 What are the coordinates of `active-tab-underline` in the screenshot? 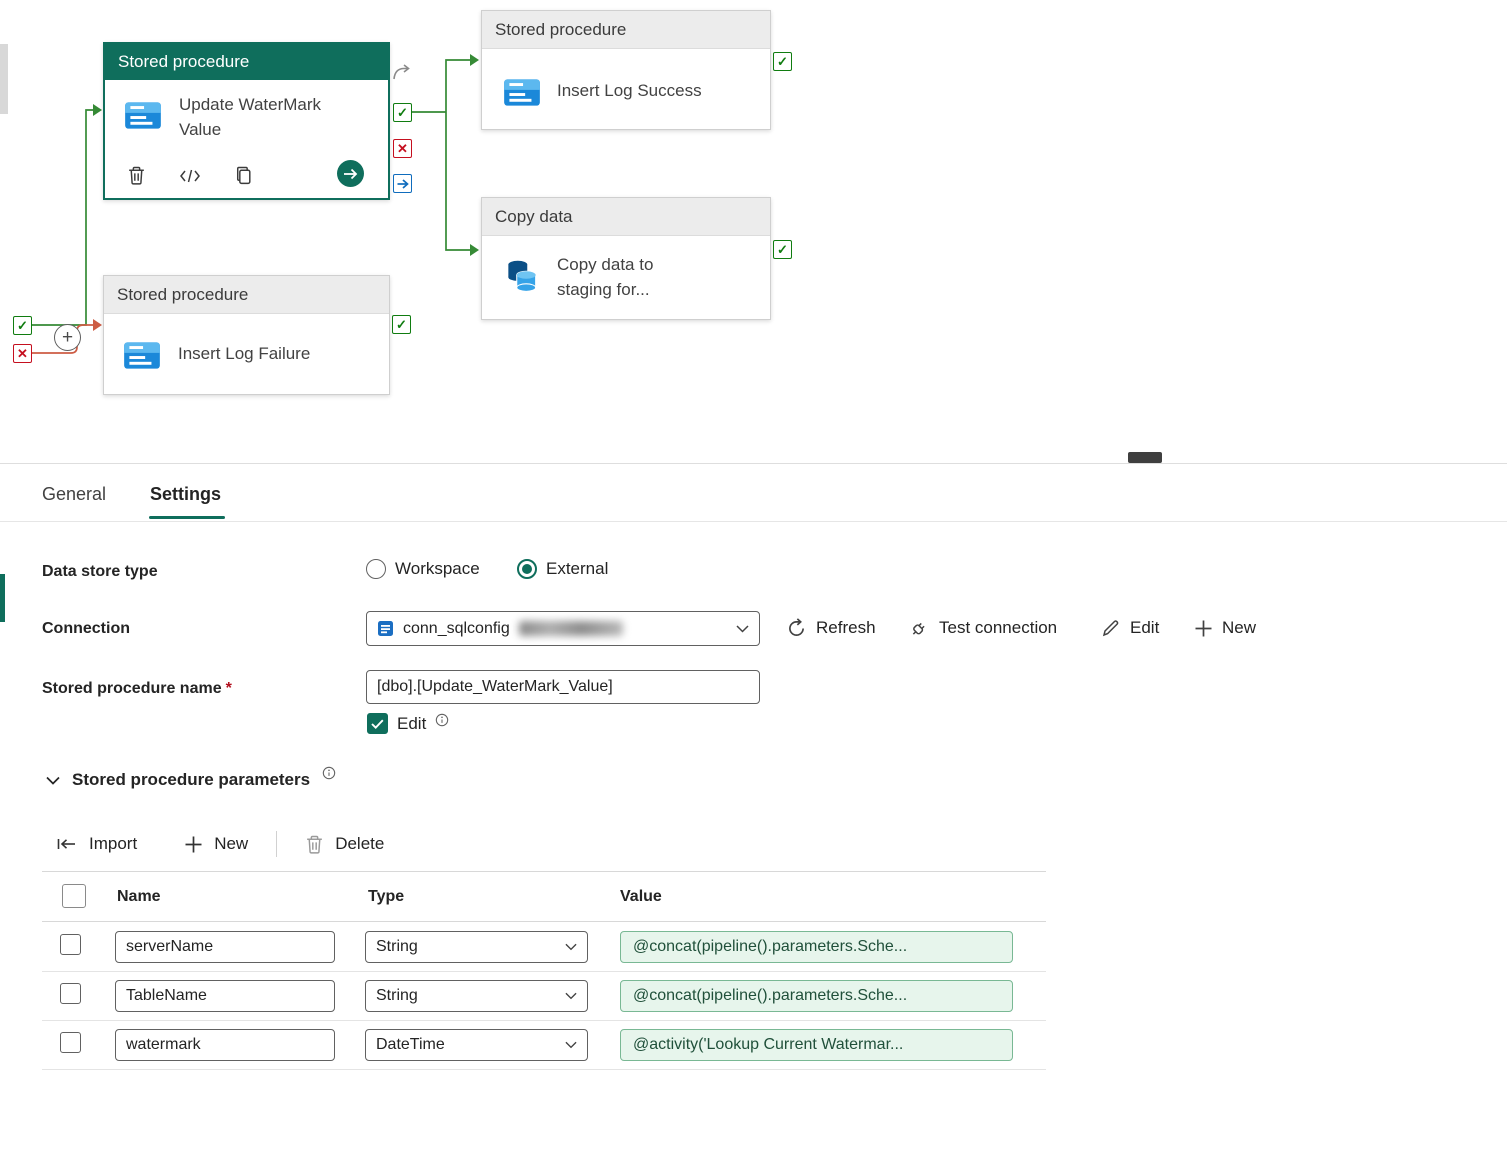 It's located at (187, 517).